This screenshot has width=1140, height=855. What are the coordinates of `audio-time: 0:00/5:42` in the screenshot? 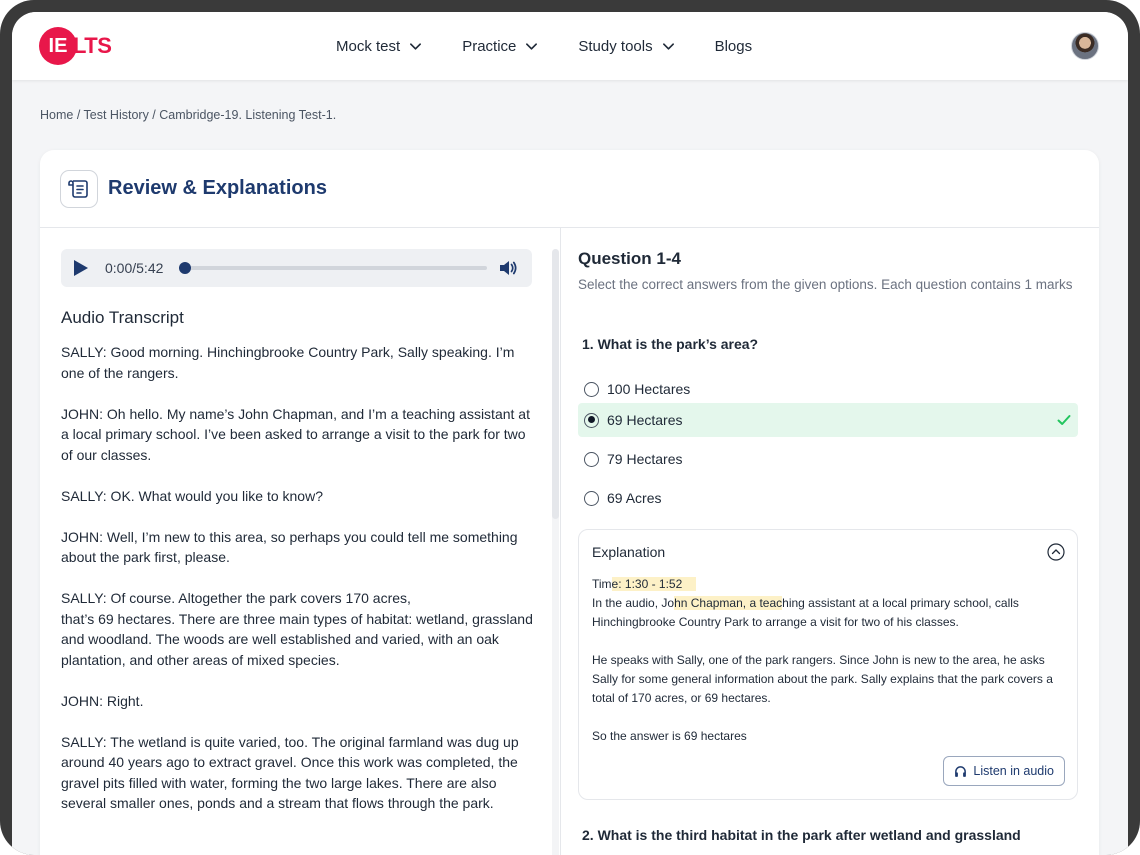 It's located at (134, 268).